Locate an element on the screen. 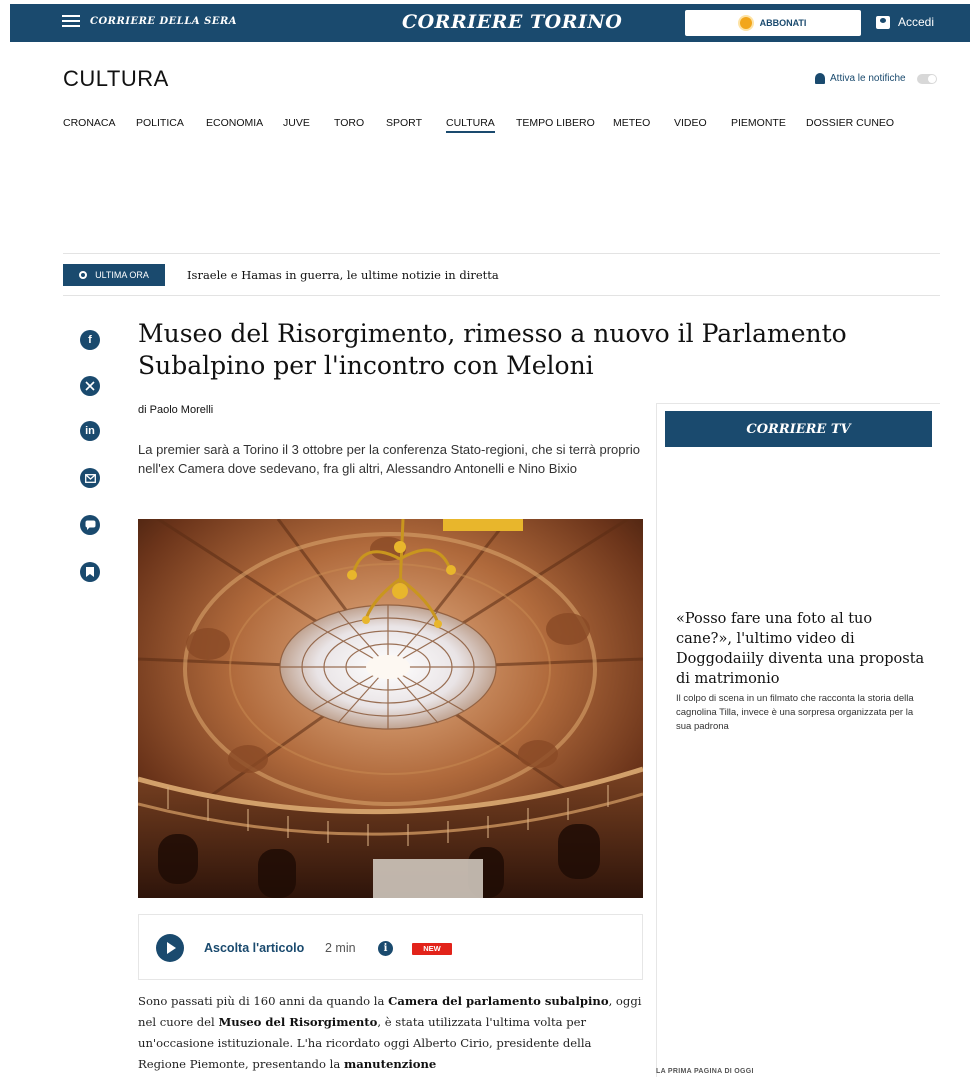 The width and height of the screenshot is (980, 1077). sun-icon is located at coordinates (745, 23).